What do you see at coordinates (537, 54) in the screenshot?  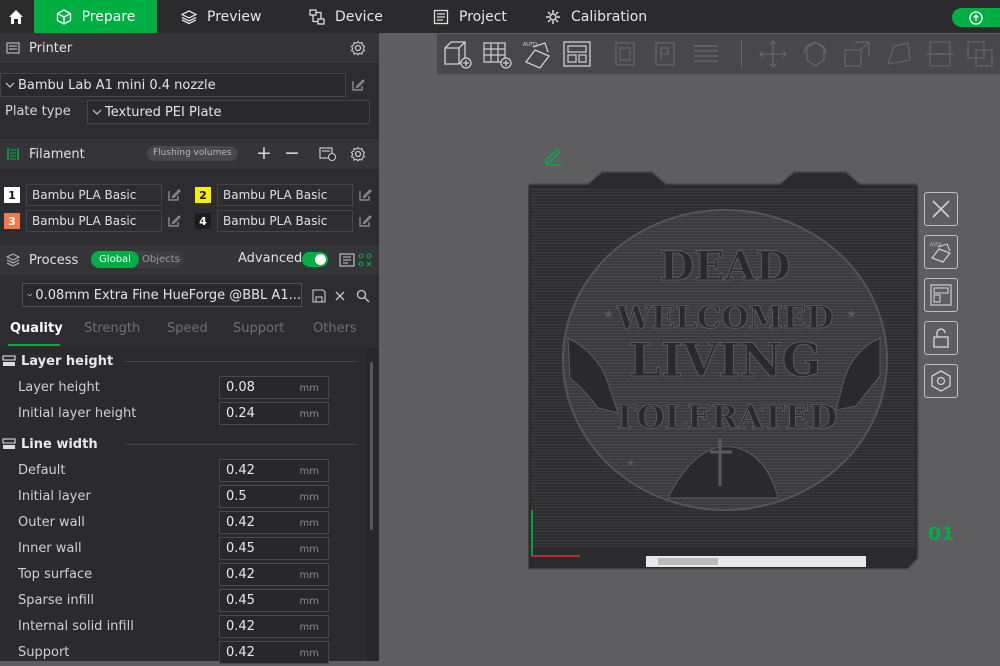 I see `auto-orient-icon: AUTO` at bounding box center [537, 54].